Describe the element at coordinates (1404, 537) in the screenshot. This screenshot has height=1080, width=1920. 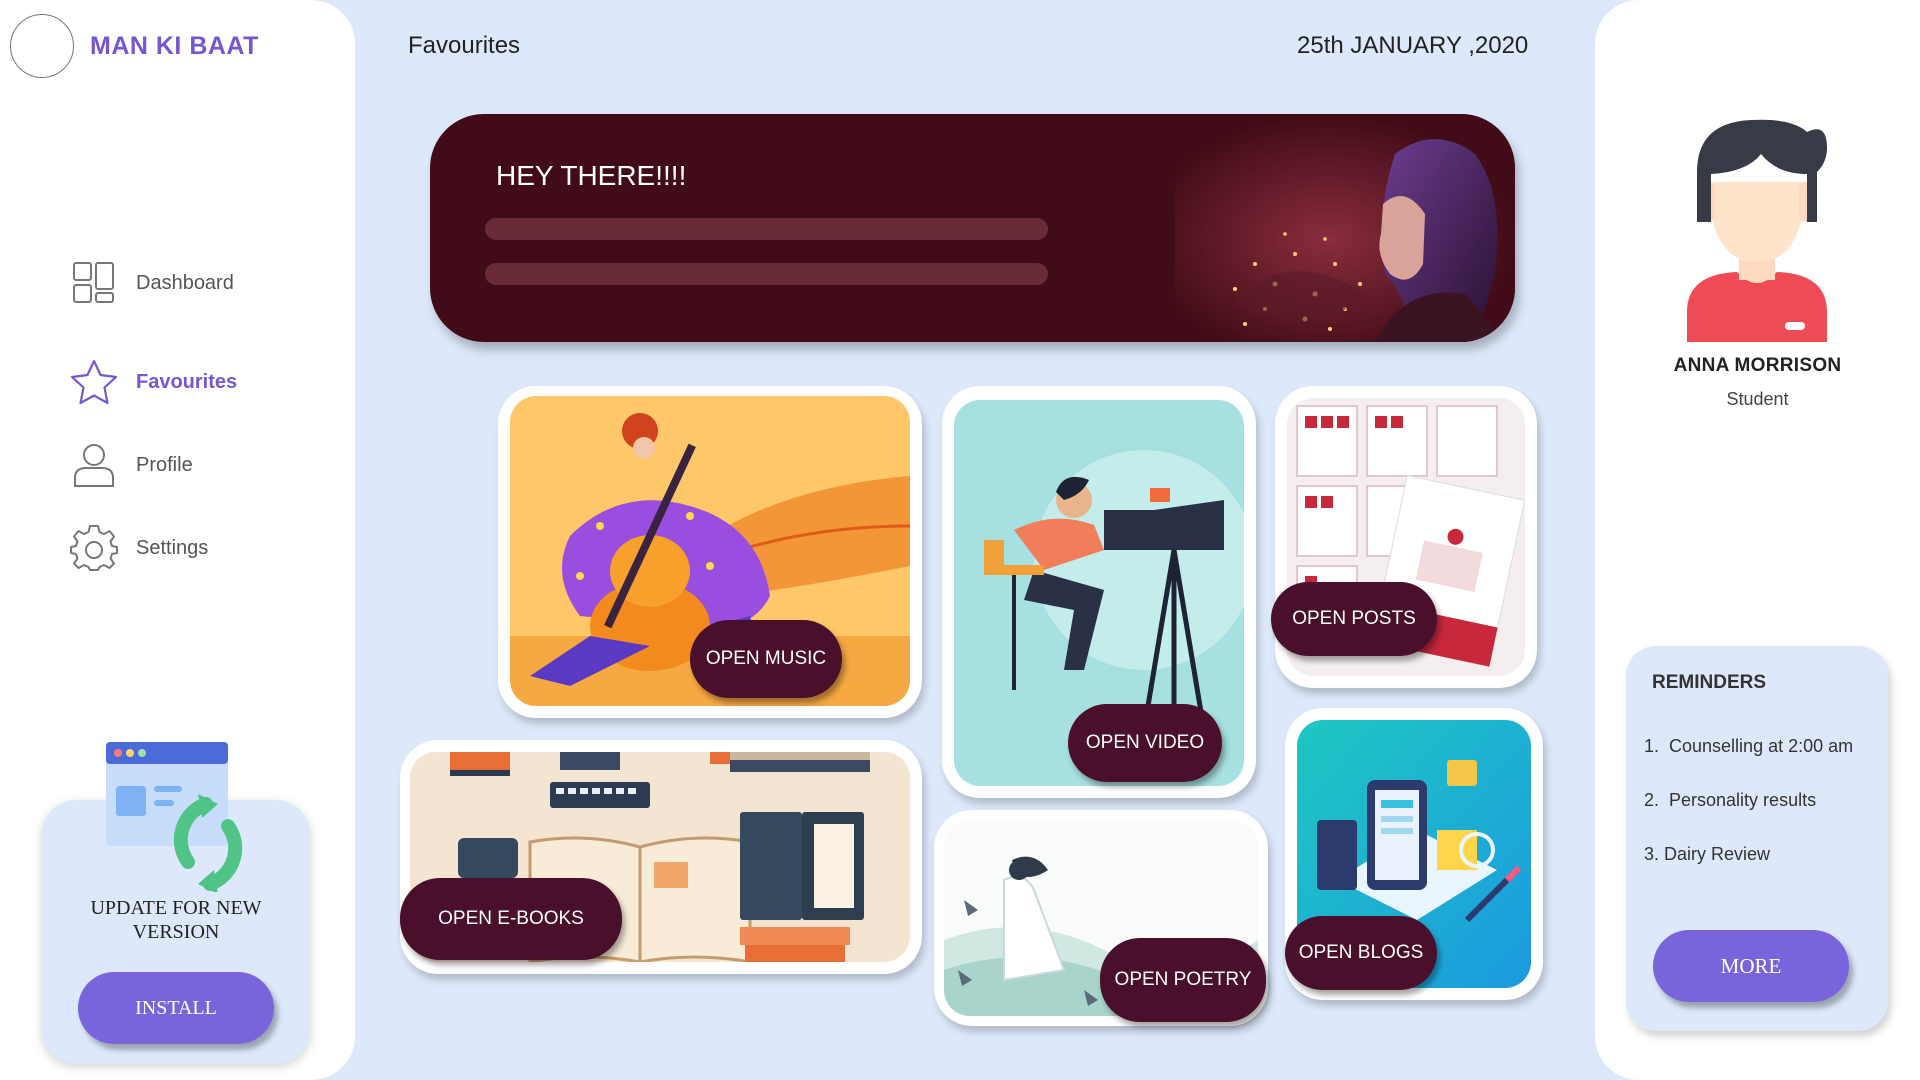
I see `posts-card: OPEN POSTS` at that location.